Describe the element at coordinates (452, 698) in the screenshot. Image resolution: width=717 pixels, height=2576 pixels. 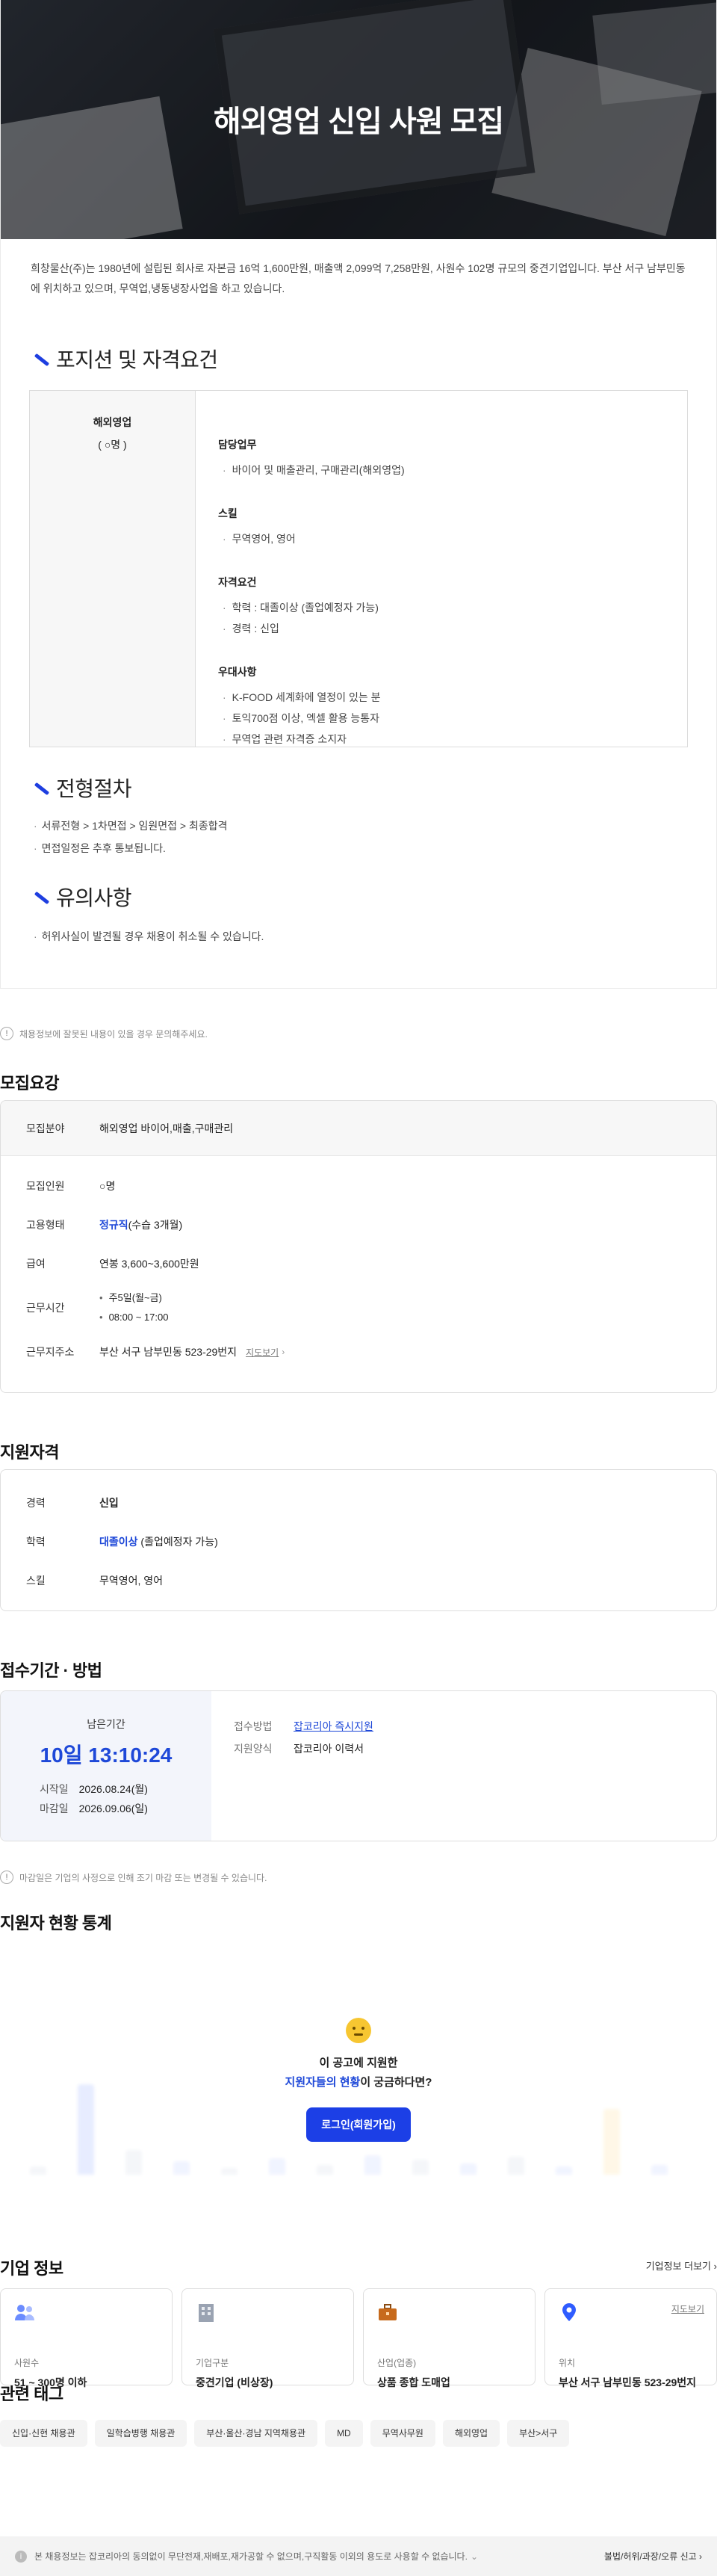
I see `position-group-item: K-FOOD 세계화에 열정이 있는 분` at that location.